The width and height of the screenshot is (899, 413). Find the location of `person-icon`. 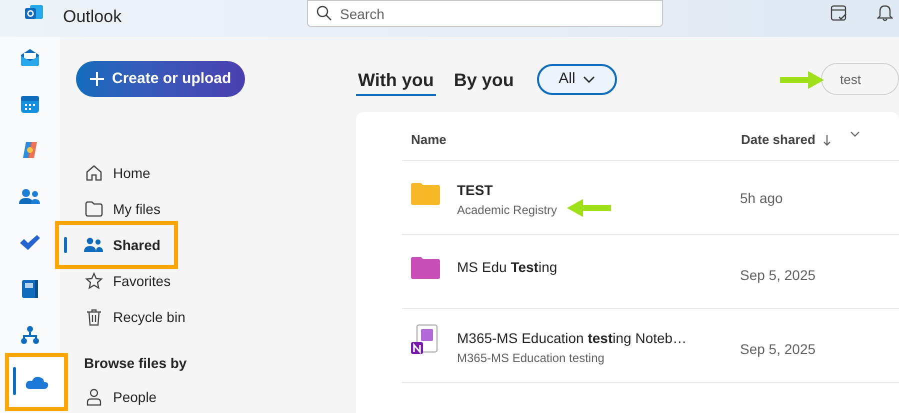

person-icon is located at coordinates (94, 397).